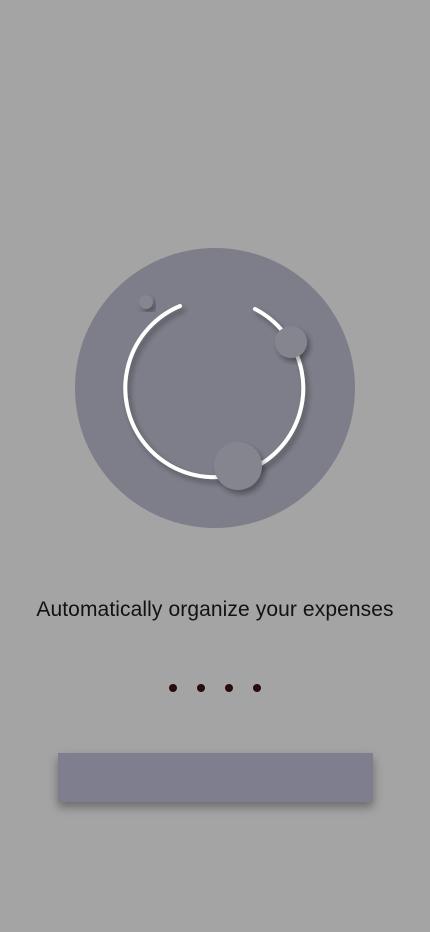 The height and width of the screenshot is (932, 430). What do you see at coordinates (291, 342) in the screenshot?
I see `illustration-orb-right` at bounding box center [291, 342].